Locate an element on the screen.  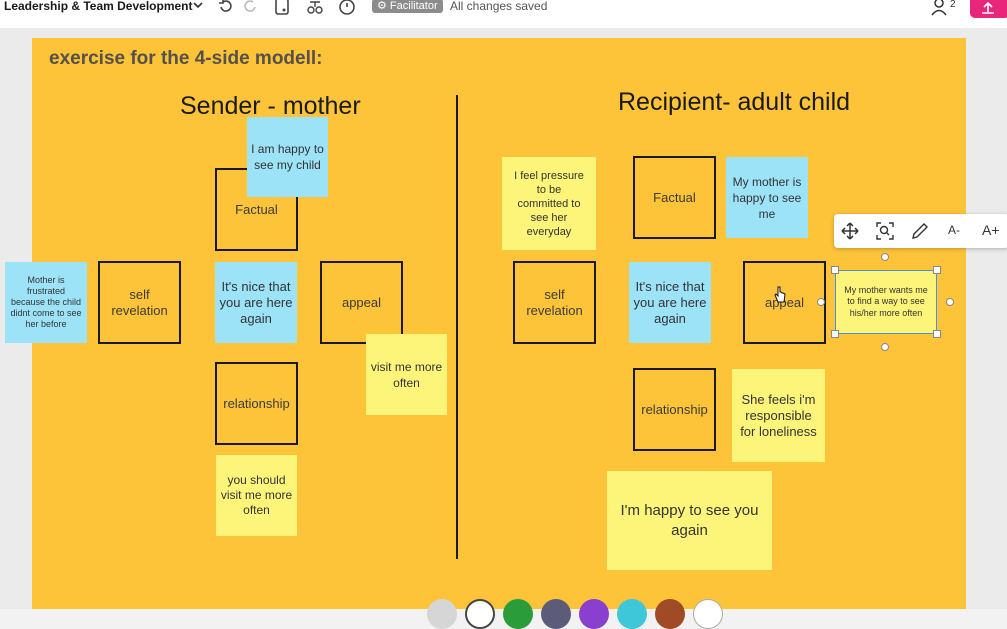
user-icon is located at coordinates (939, 8).